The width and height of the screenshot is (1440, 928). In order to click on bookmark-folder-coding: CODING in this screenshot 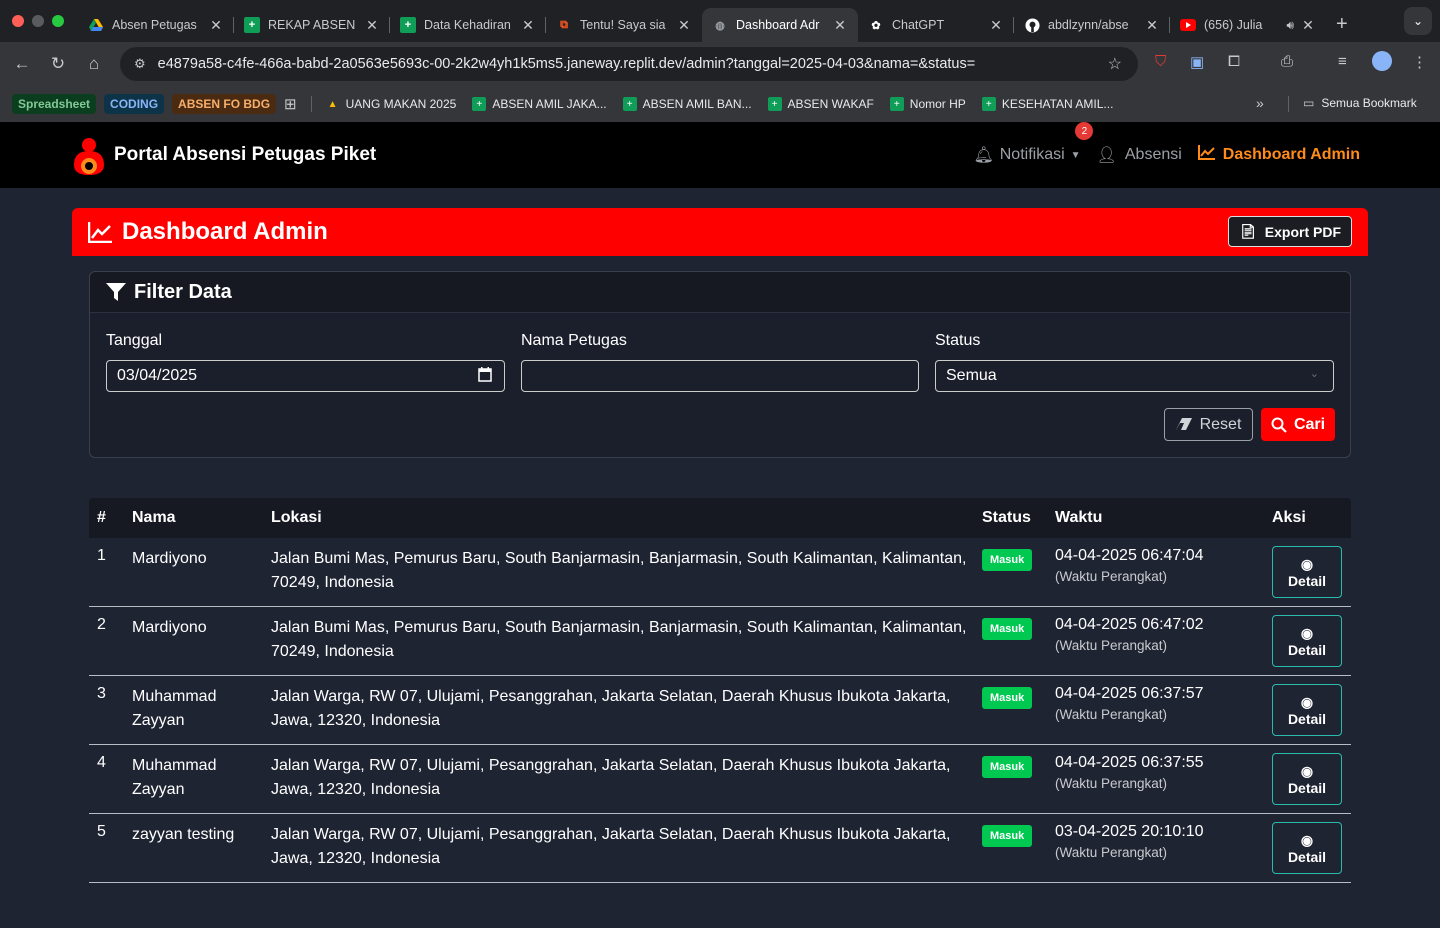, I will do `click(134, 104)`.